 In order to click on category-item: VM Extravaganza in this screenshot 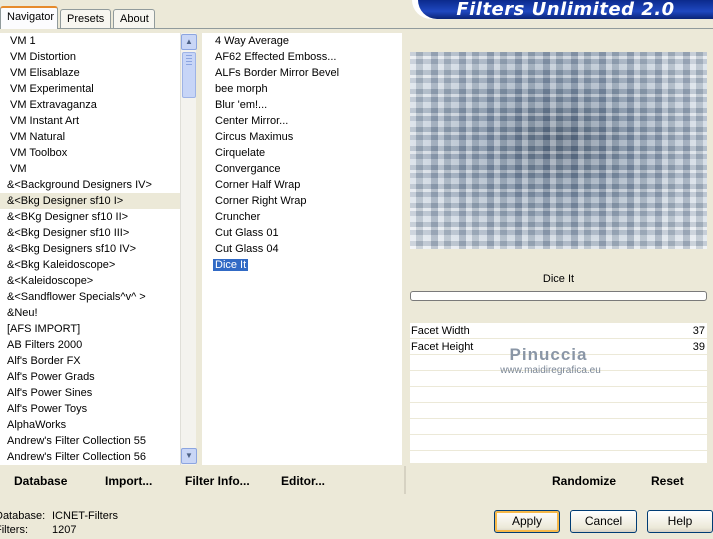, I will do `click(90, 105)`.